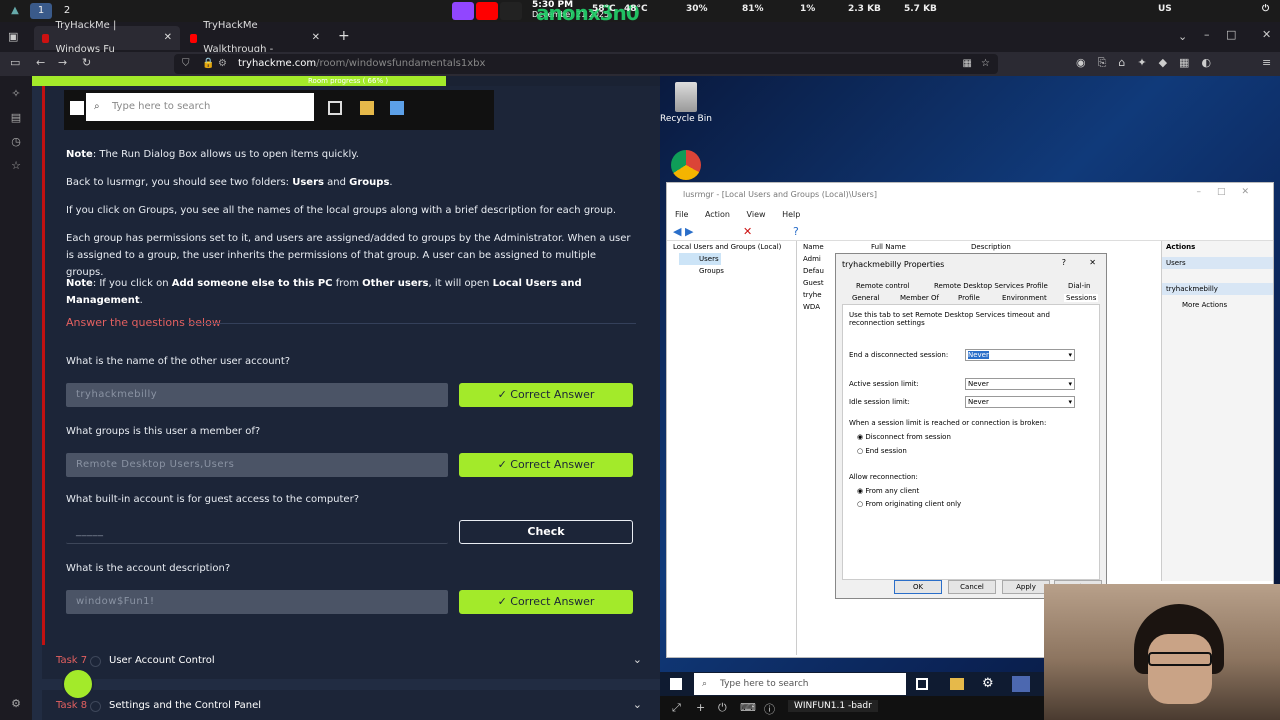  I want to click on forward-icon: ▶, so click(689, 231).